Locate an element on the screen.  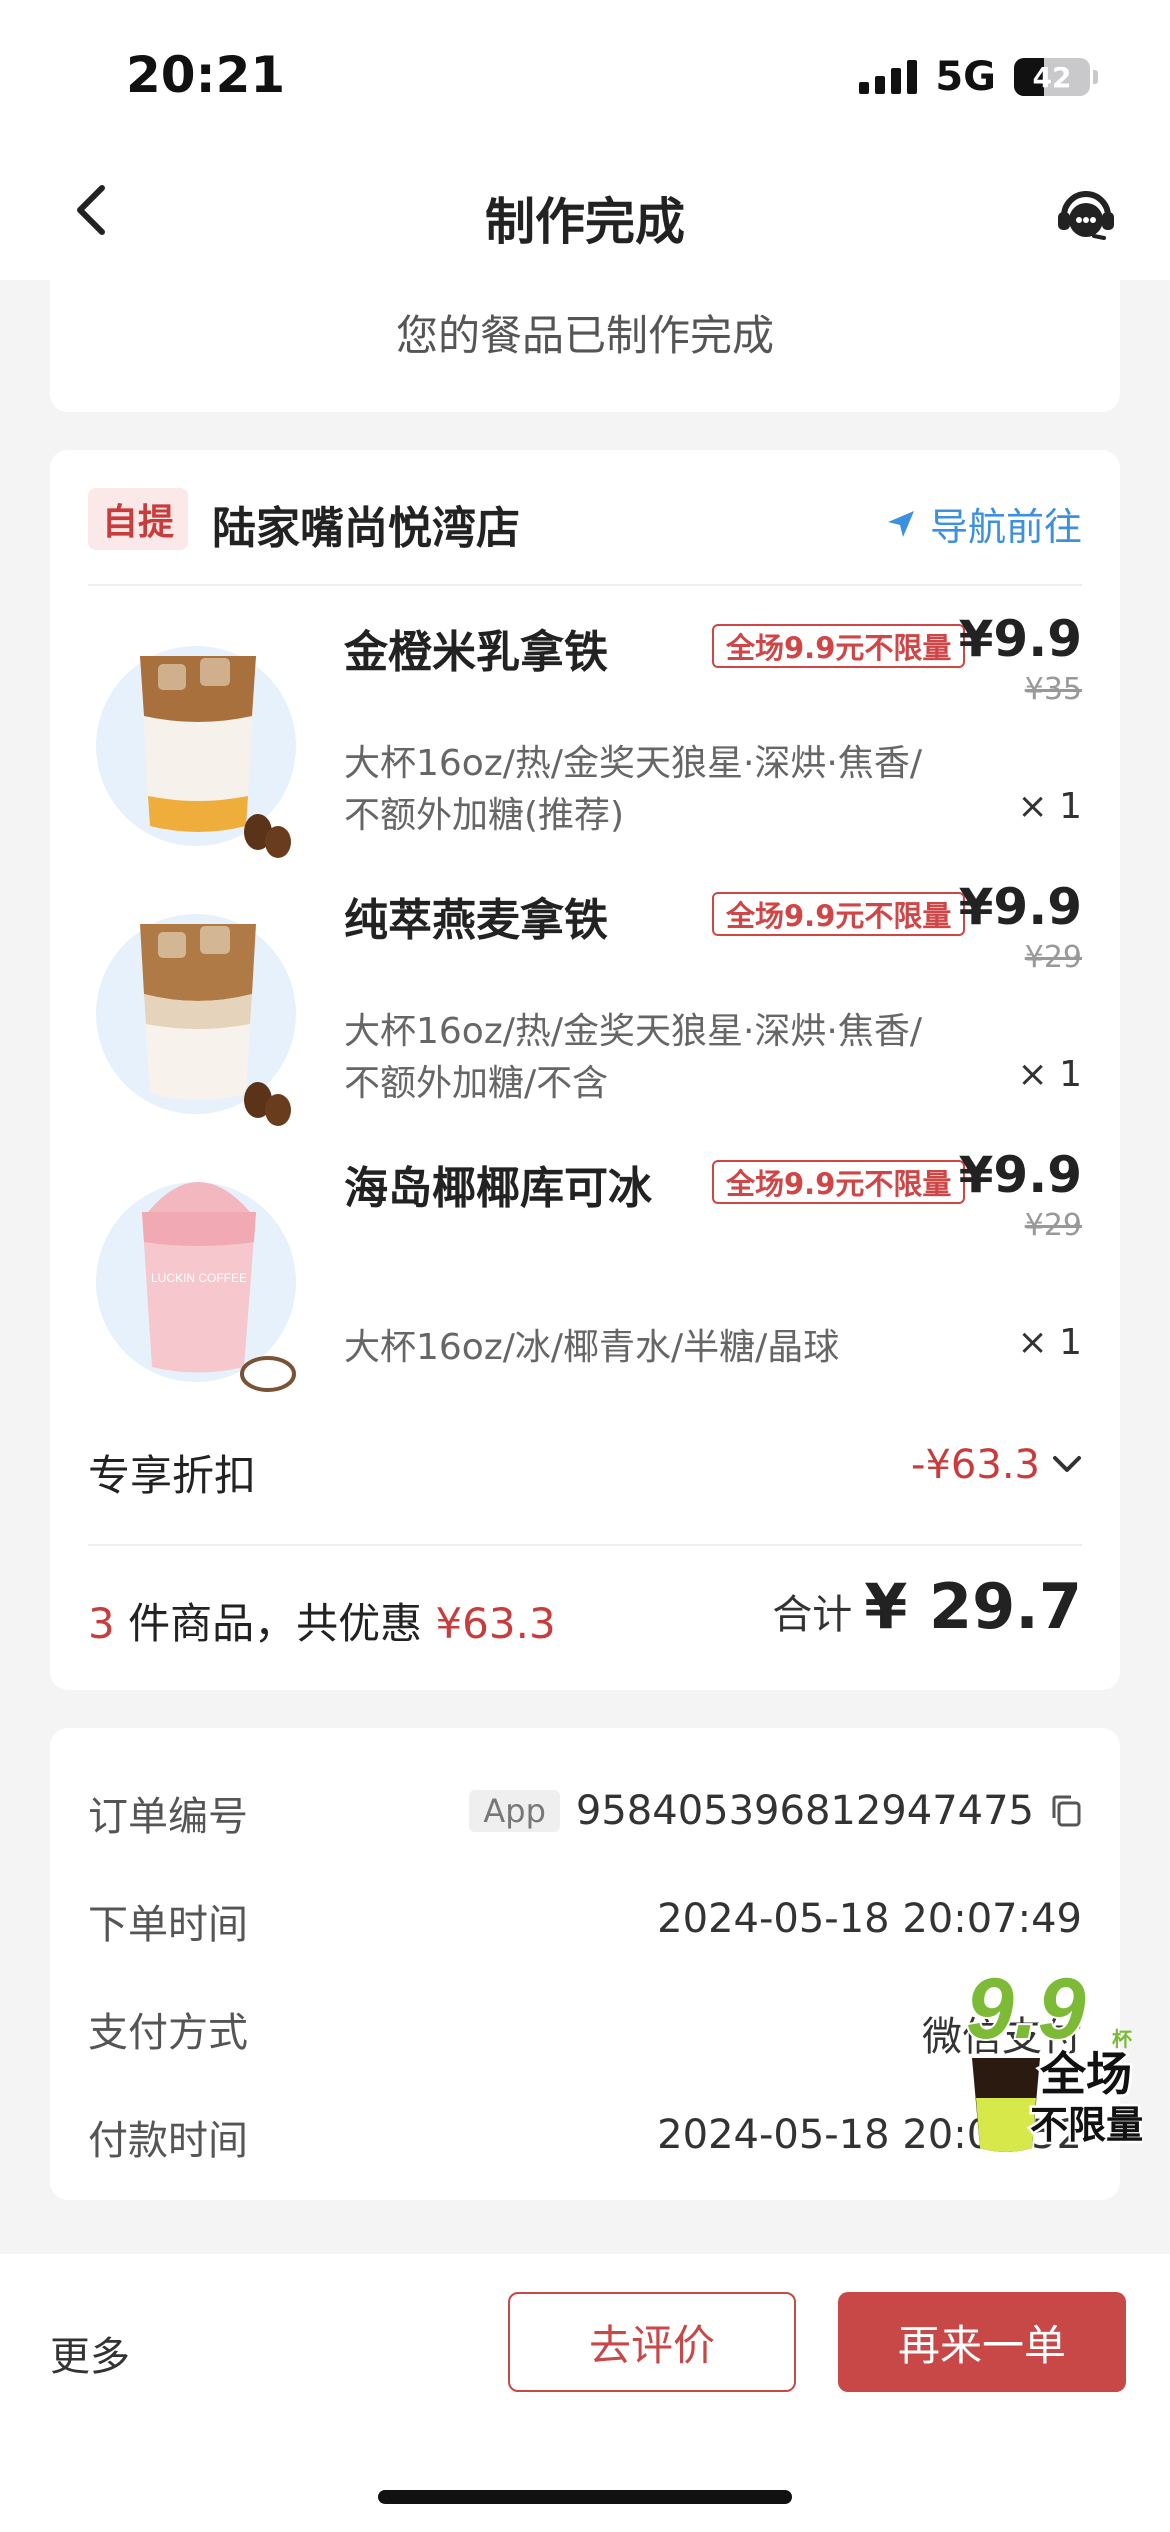
payment-time-row: 付款时间 2024-05-18 20:07:52 is located at coordinates (585, 2138).